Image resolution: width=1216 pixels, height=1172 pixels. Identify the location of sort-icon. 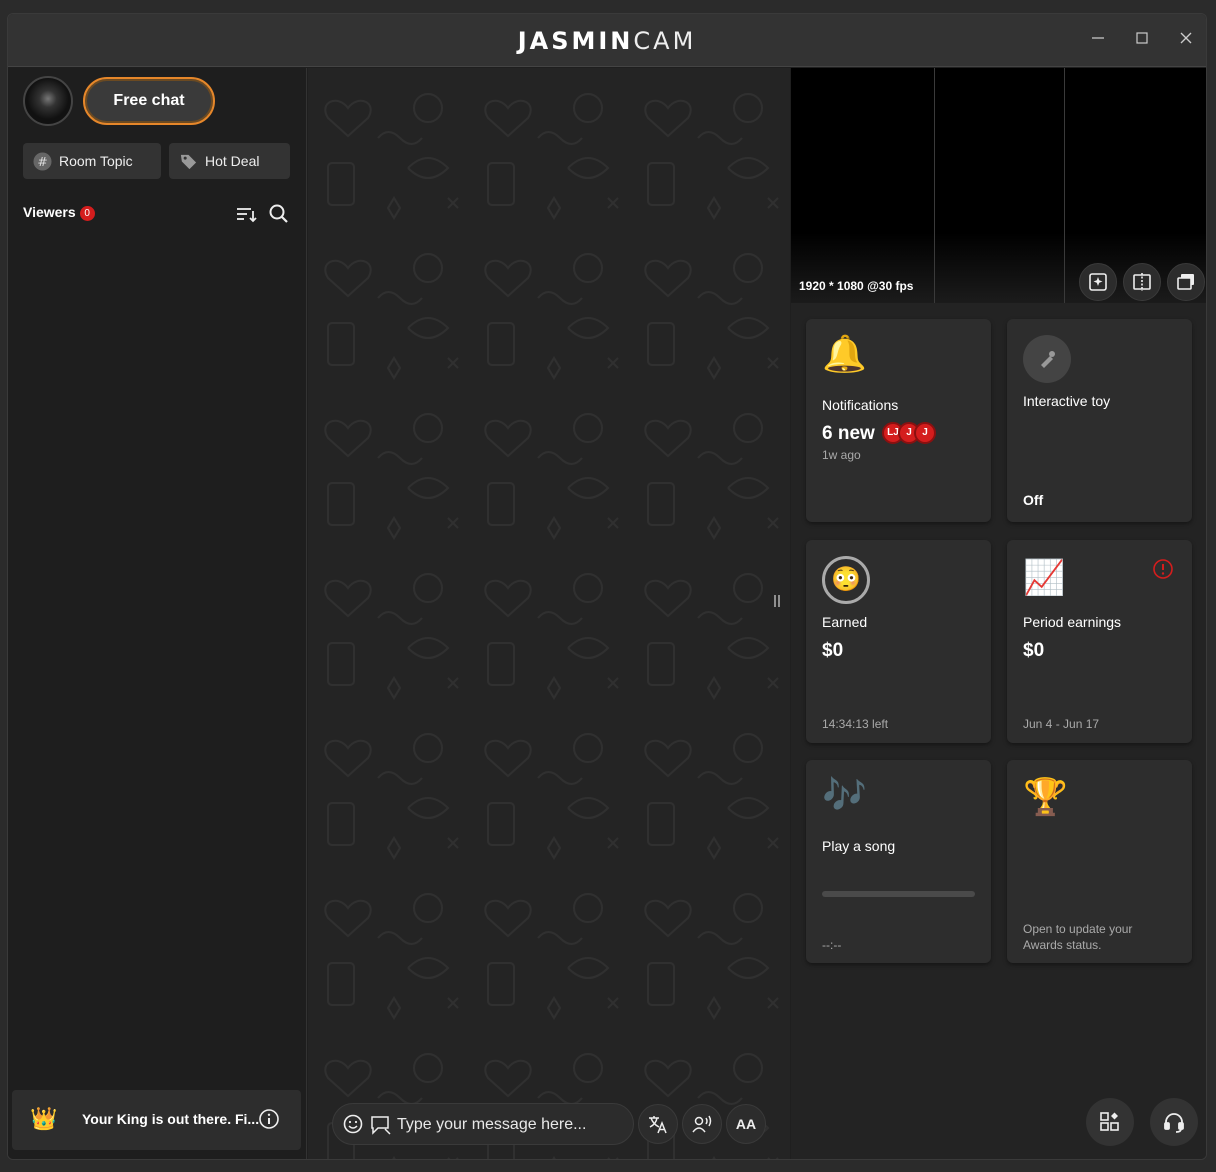
(247, 215).